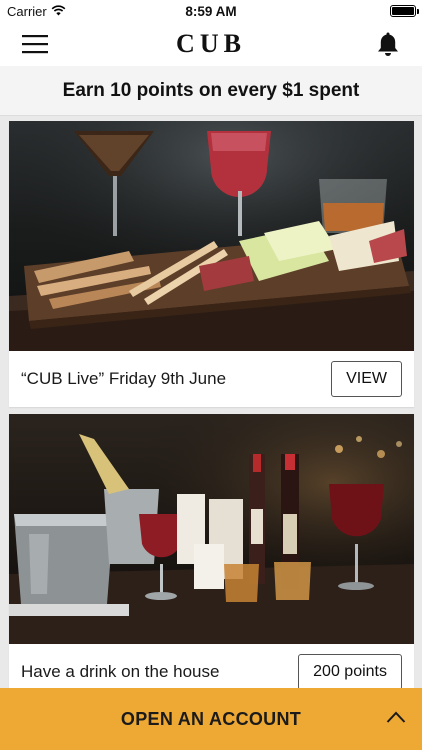  I want to click on wifi-icon, so click(58, 11).